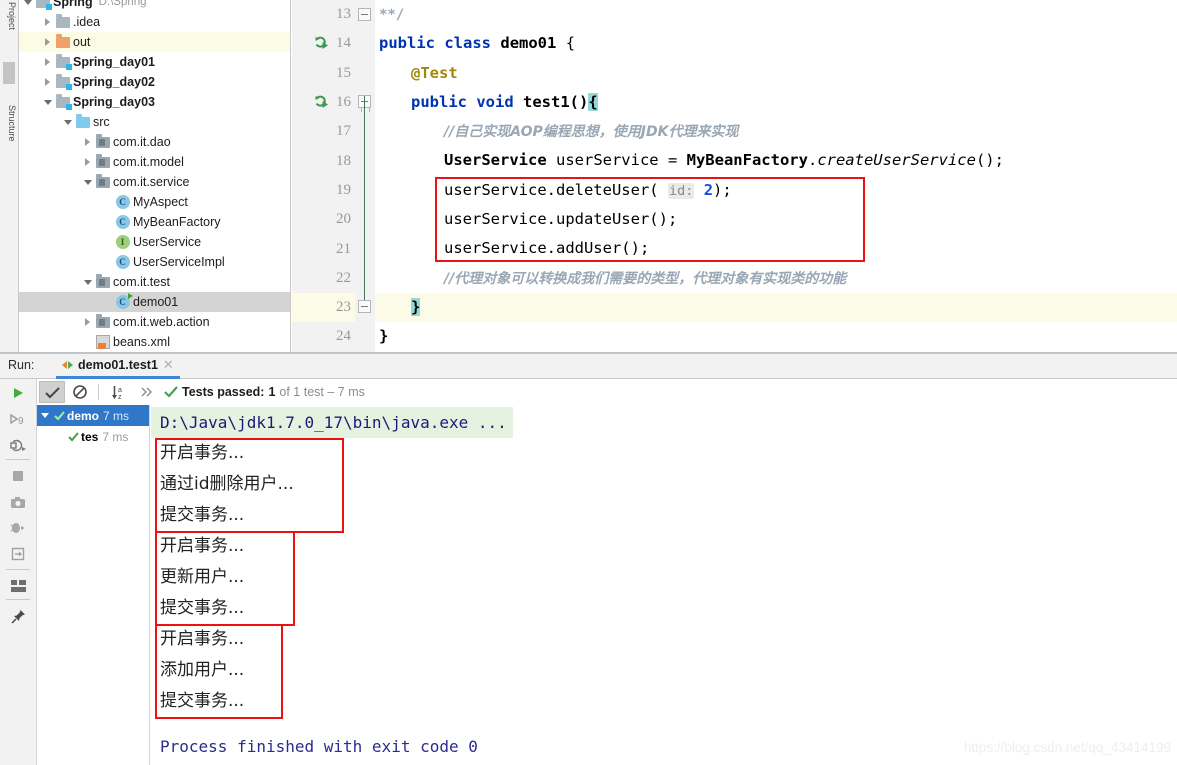  I want to click on code-line-24: }, so click(776, 336).